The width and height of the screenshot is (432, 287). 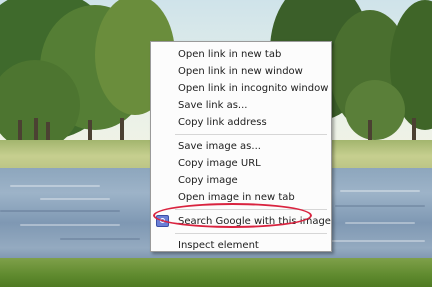 What do you see at coordinates (241, 88) in the screenshot?
I see `menu-item-open-link-incognito: Open link in incognito window` at bounding box center [241, 88].